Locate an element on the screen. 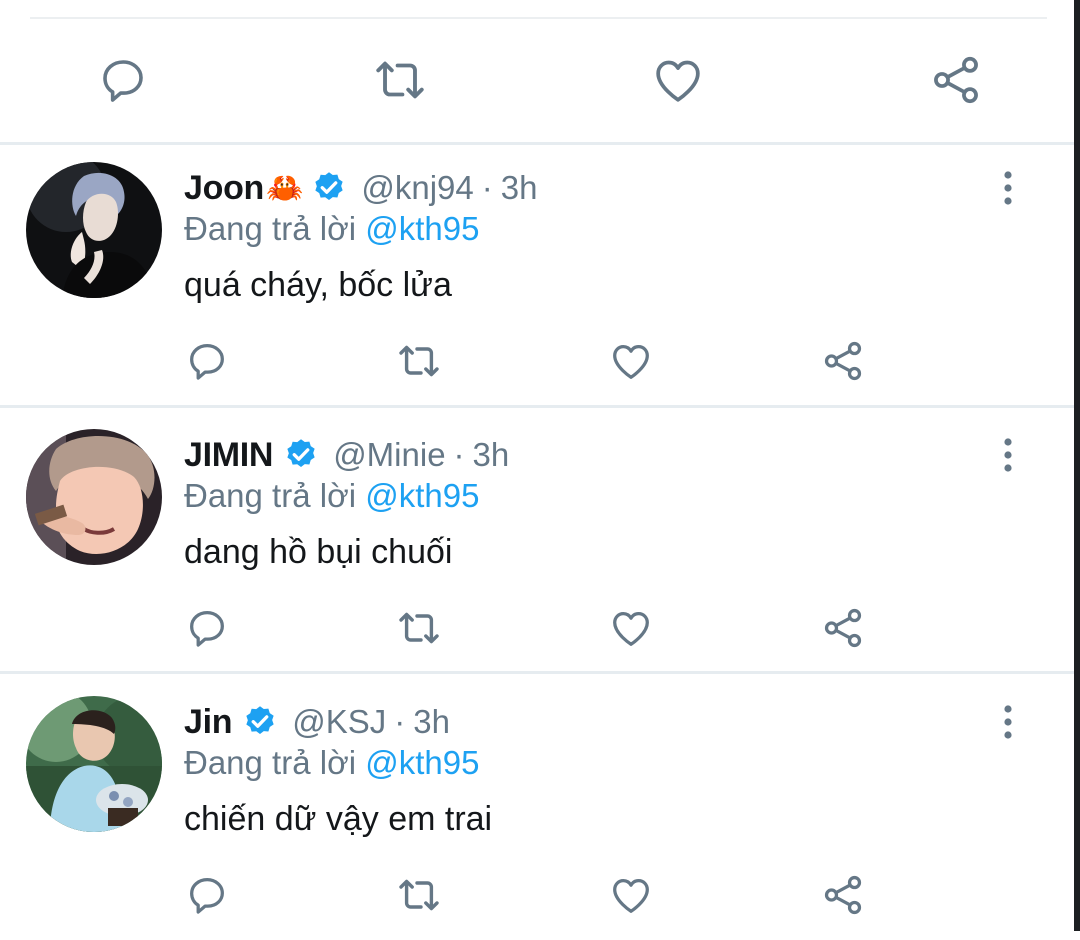  top-divider is located at coordinates (538, 18).